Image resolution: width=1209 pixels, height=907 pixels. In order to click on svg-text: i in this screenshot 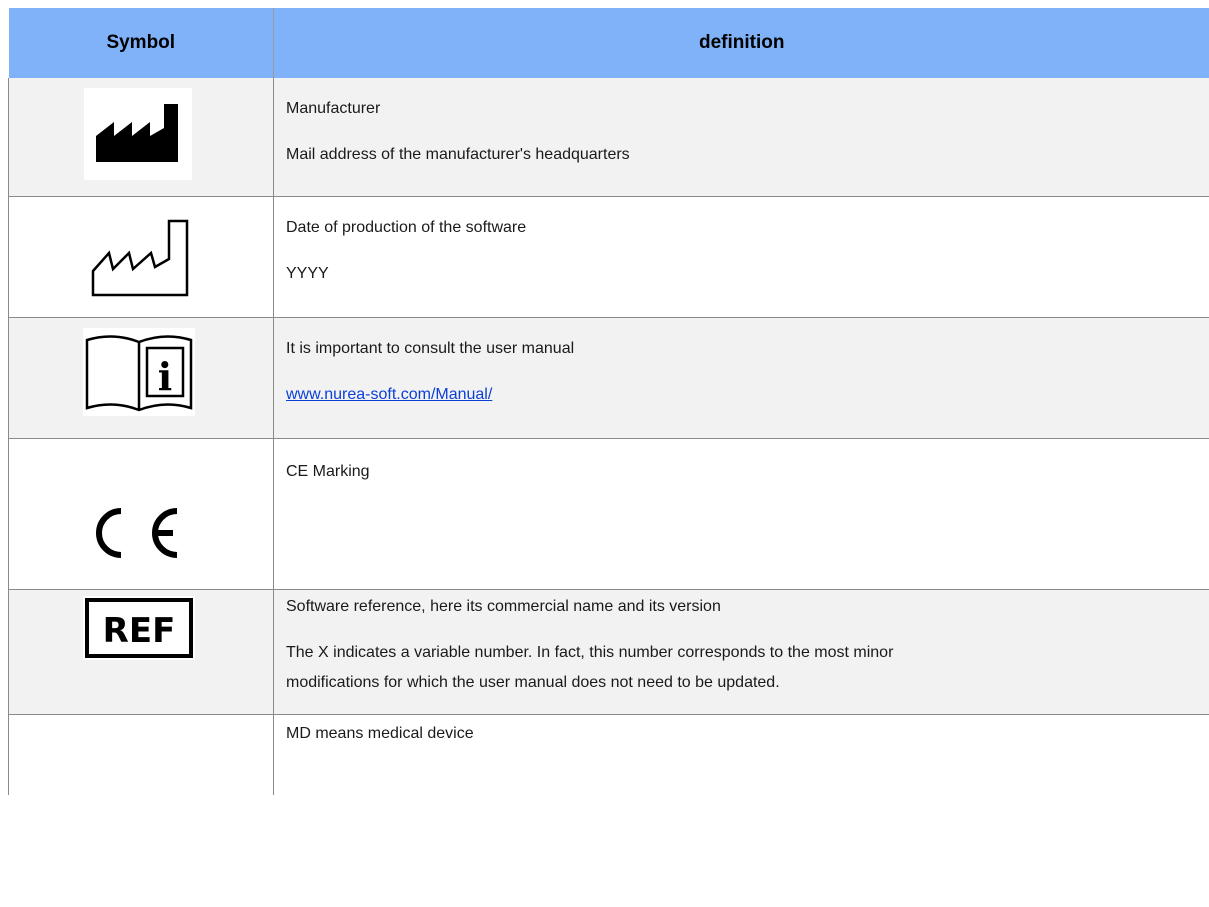, I will do `click(165, 376)`.